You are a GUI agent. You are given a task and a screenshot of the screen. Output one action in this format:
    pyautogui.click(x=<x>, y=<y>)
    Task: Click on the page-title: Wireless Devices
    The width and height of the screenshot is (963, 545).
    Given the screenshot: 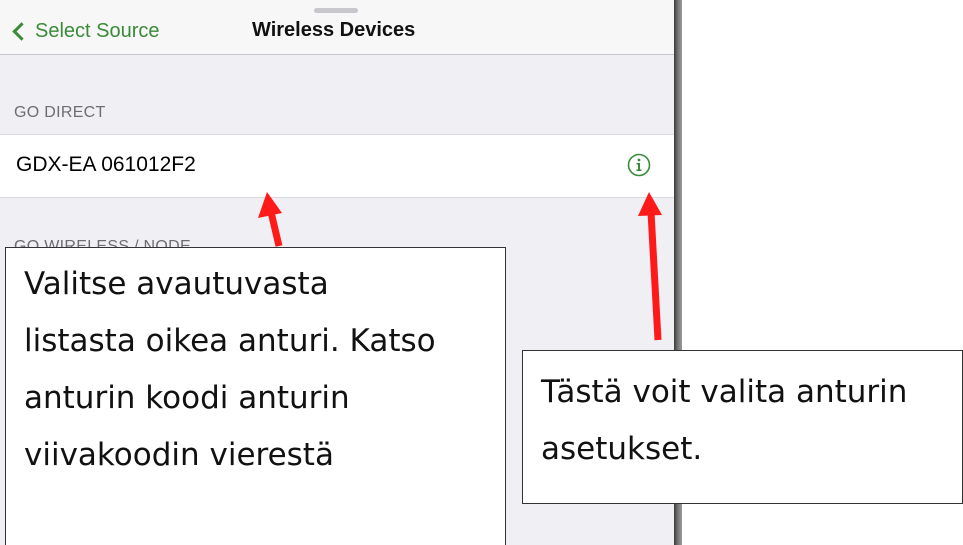 What is the action you would take?
    pyautogui.click(x=334, y=30)
    